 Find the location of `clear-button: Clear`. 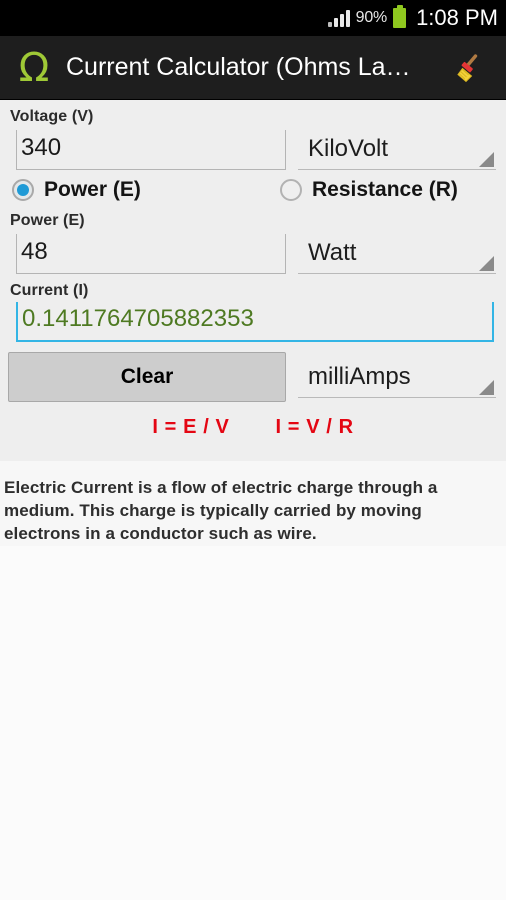

clear-button: Clear is located at coordinates (147, 377).